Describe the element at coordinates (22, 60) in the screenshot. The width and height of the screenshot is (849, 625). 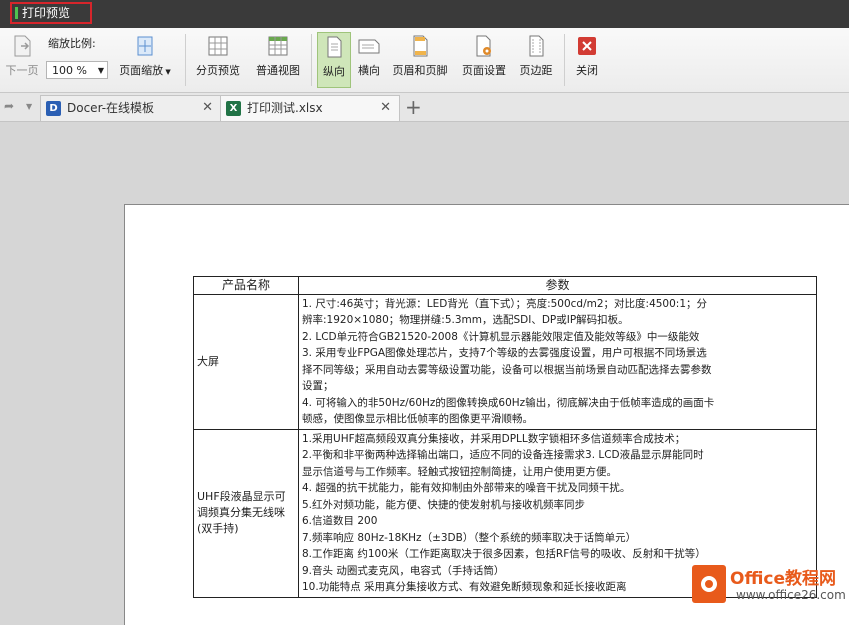
I see `next-page-button: 下一页` at that location.